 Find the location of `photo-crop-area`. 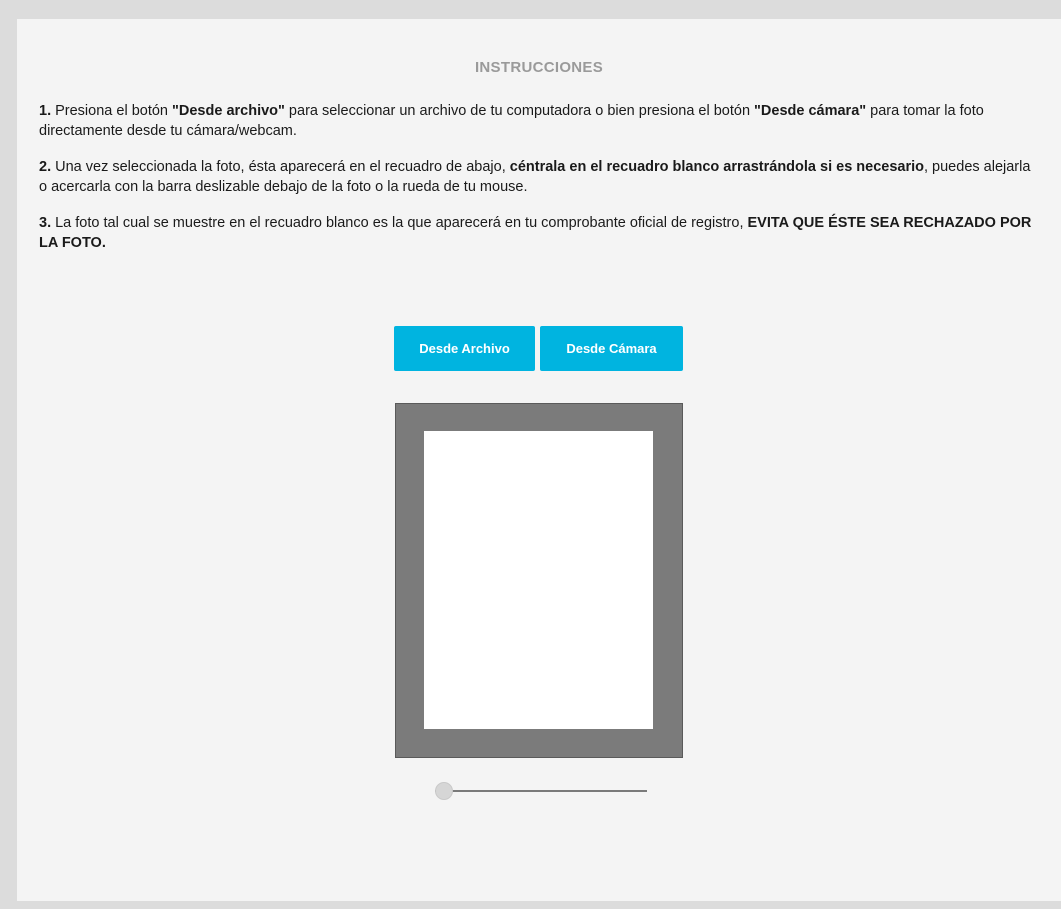

photo-crop-area is located at coordinates (539, 580).